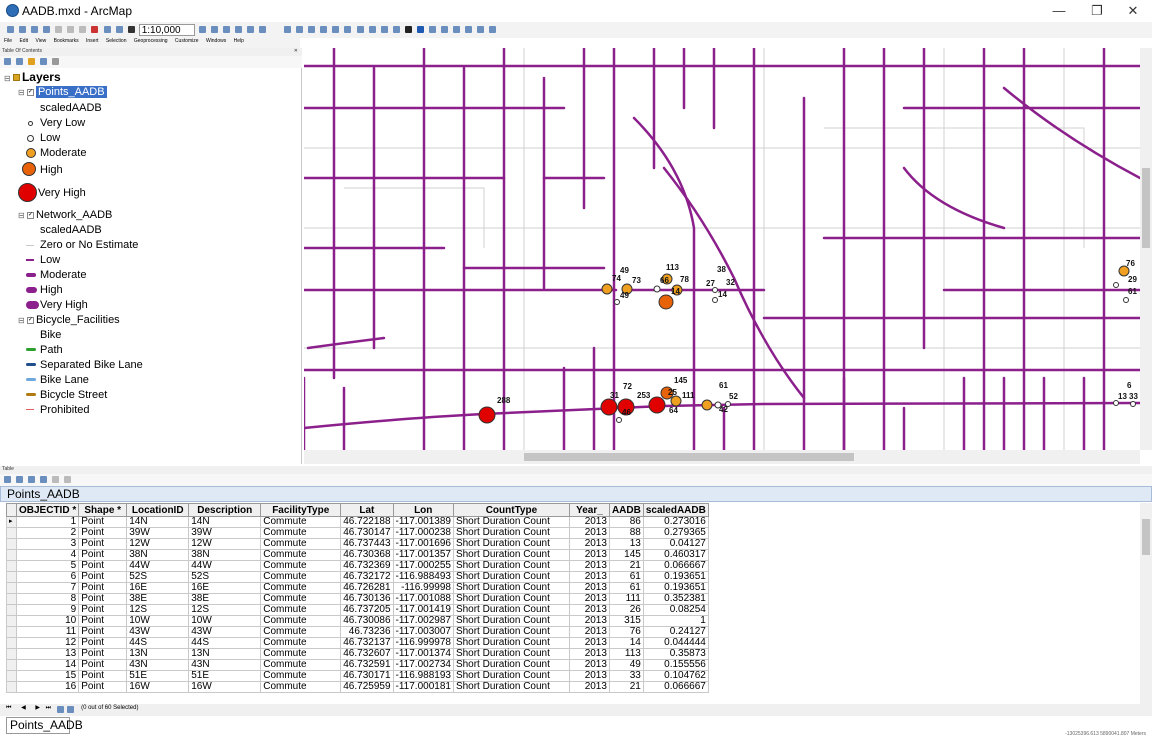  What do you see at coordinates (367, 510) in the screenshot?
I see `column-header: Lat` at bounding box center [367, 510].